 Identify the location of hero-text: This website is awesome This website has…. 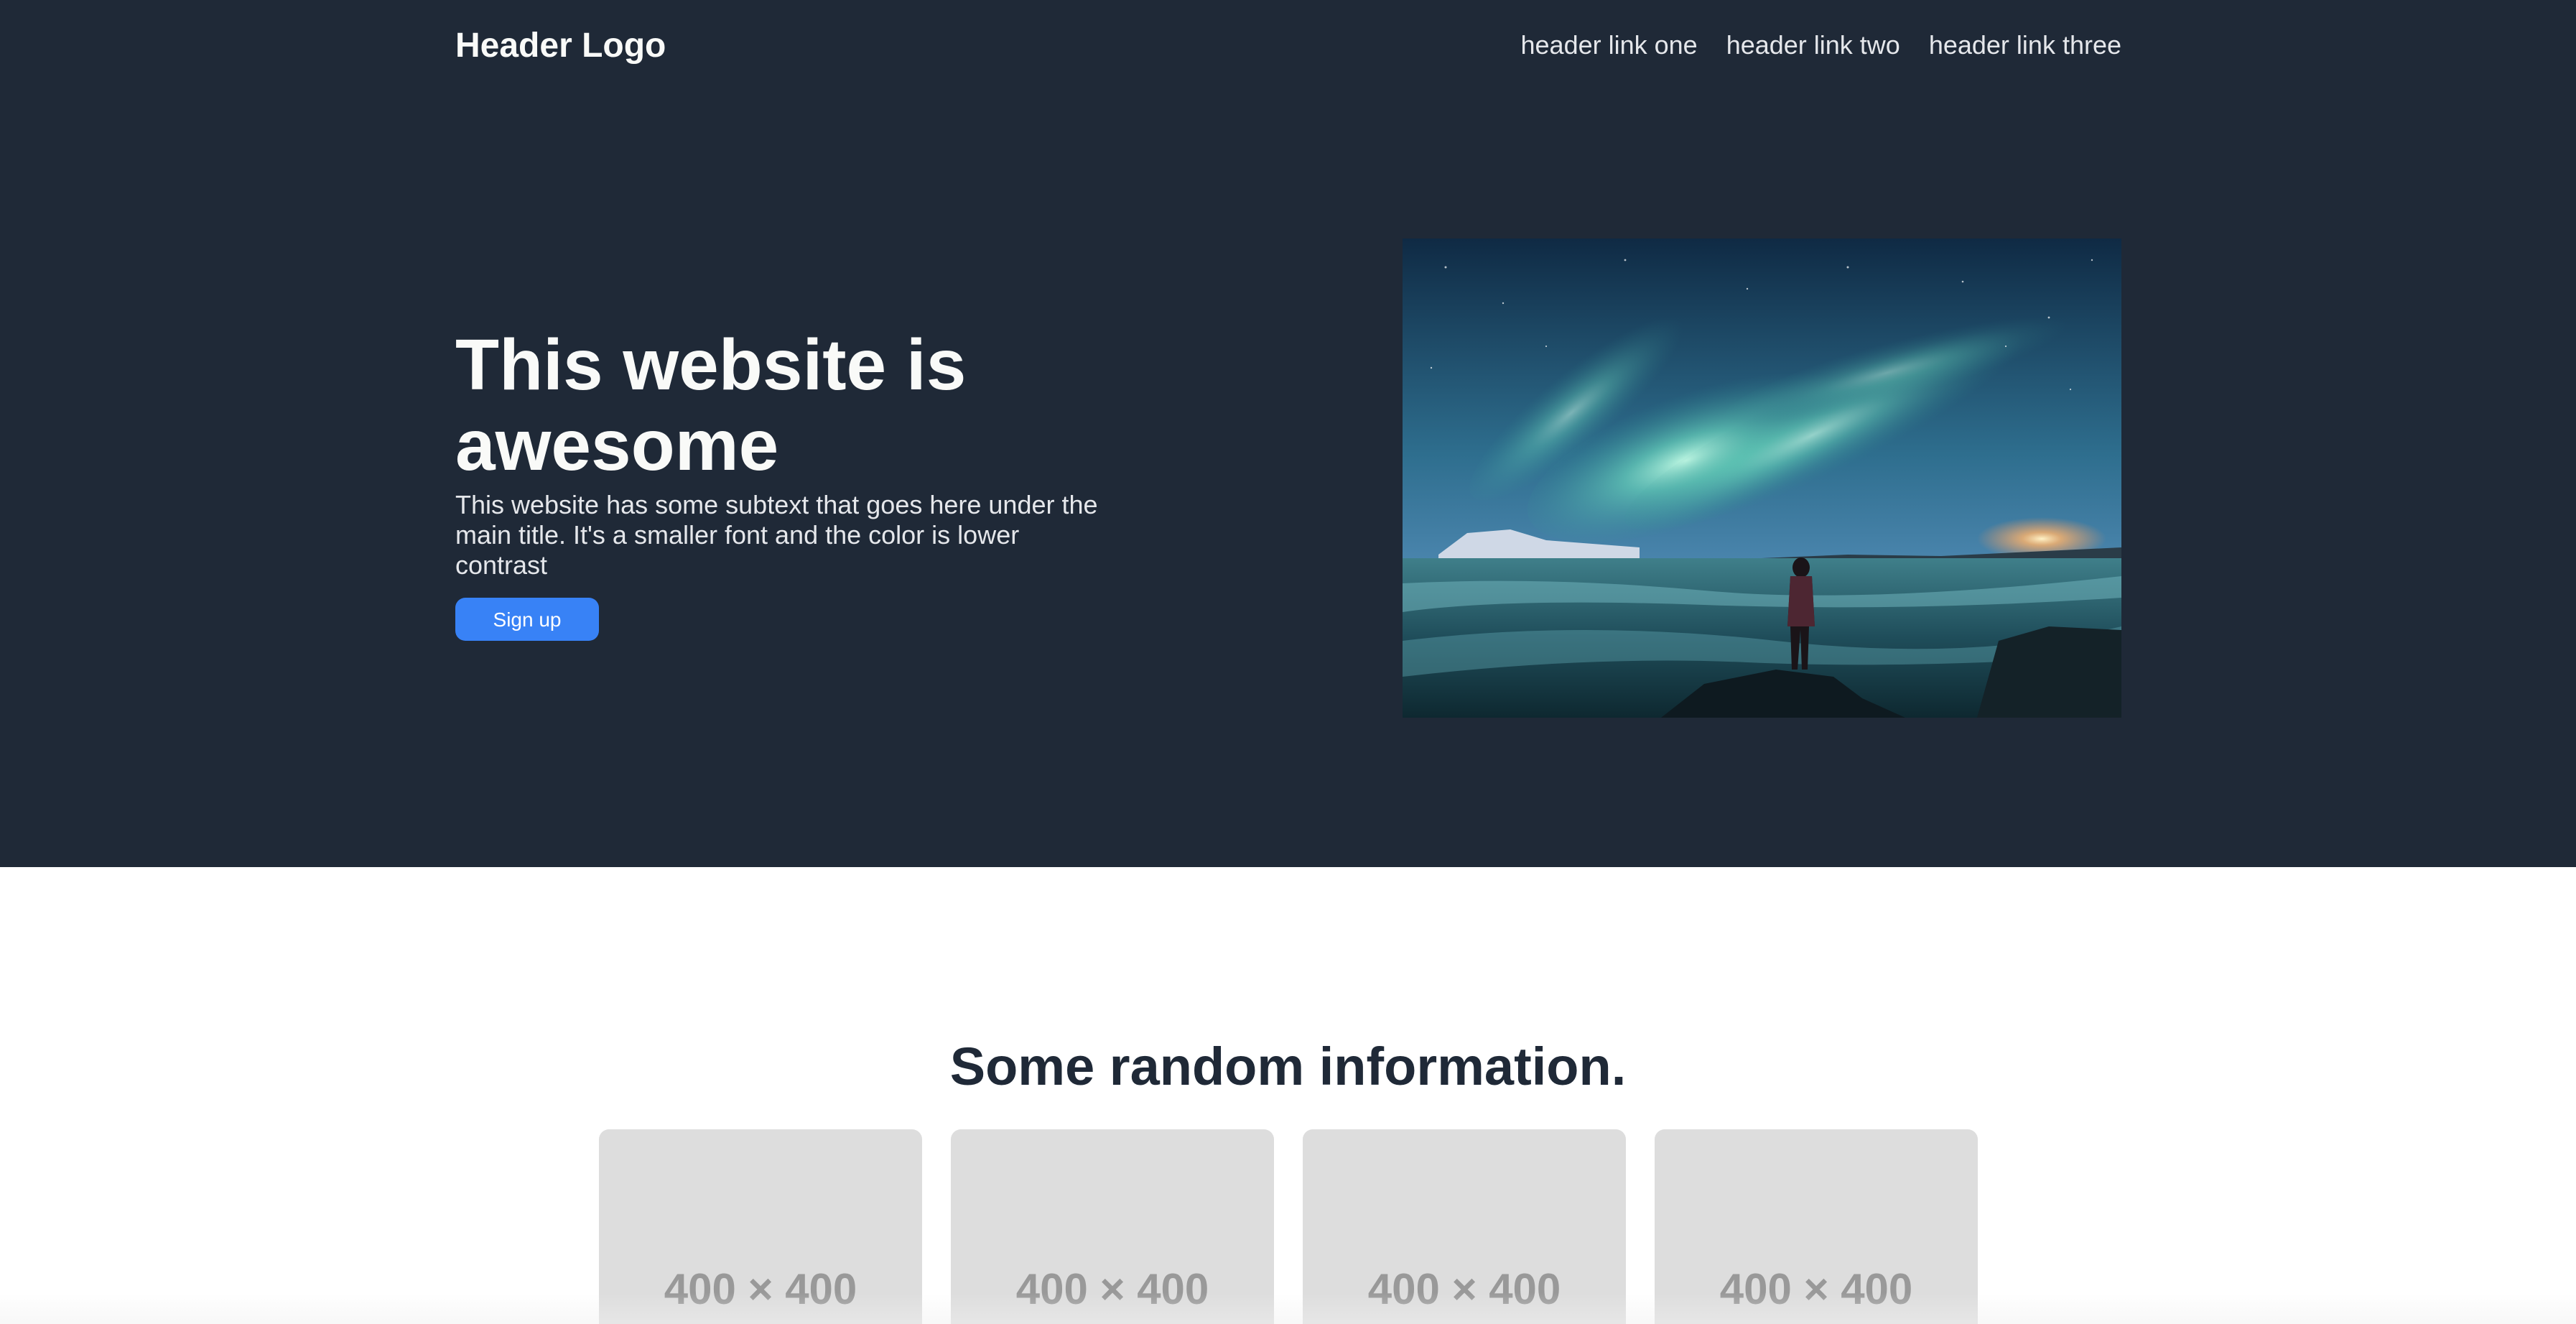
(785, 483).